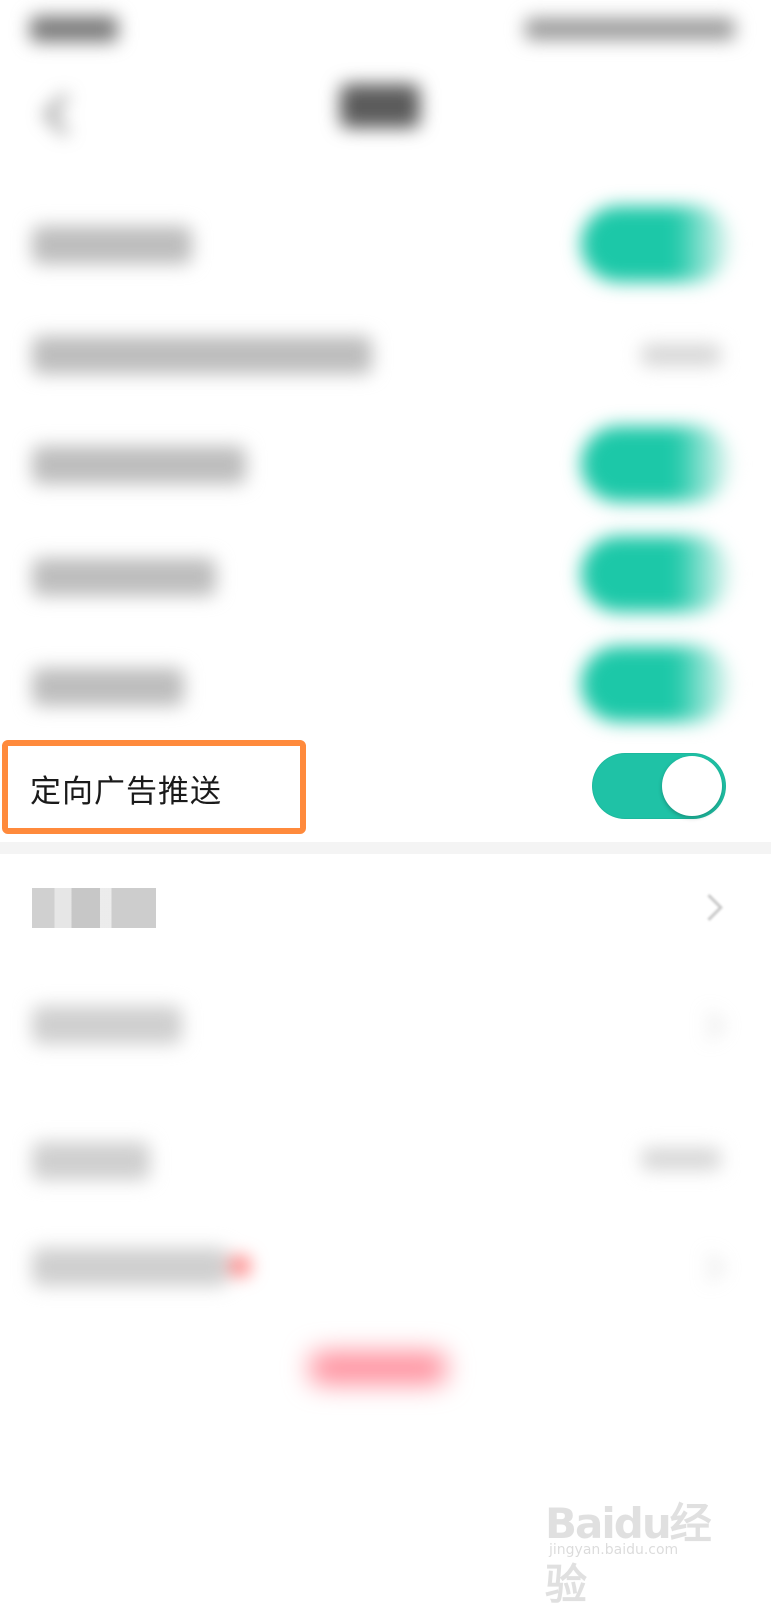 This screenshot has height=1612, width=771. I want to click on nav-bar, so click(385, 115).